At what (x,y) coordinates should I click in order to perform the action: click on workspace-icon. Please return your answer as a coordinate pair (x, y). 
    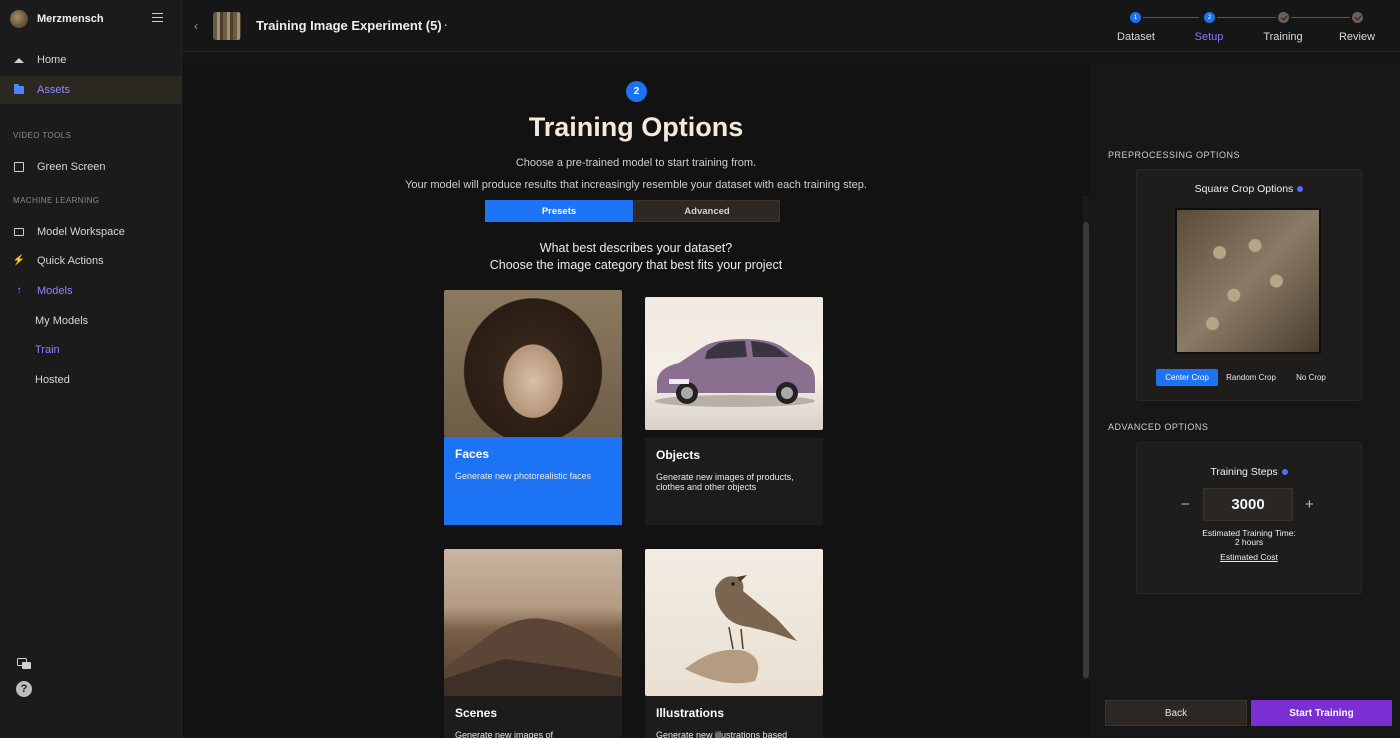
    Looking at the image, I should click on (19, 232).